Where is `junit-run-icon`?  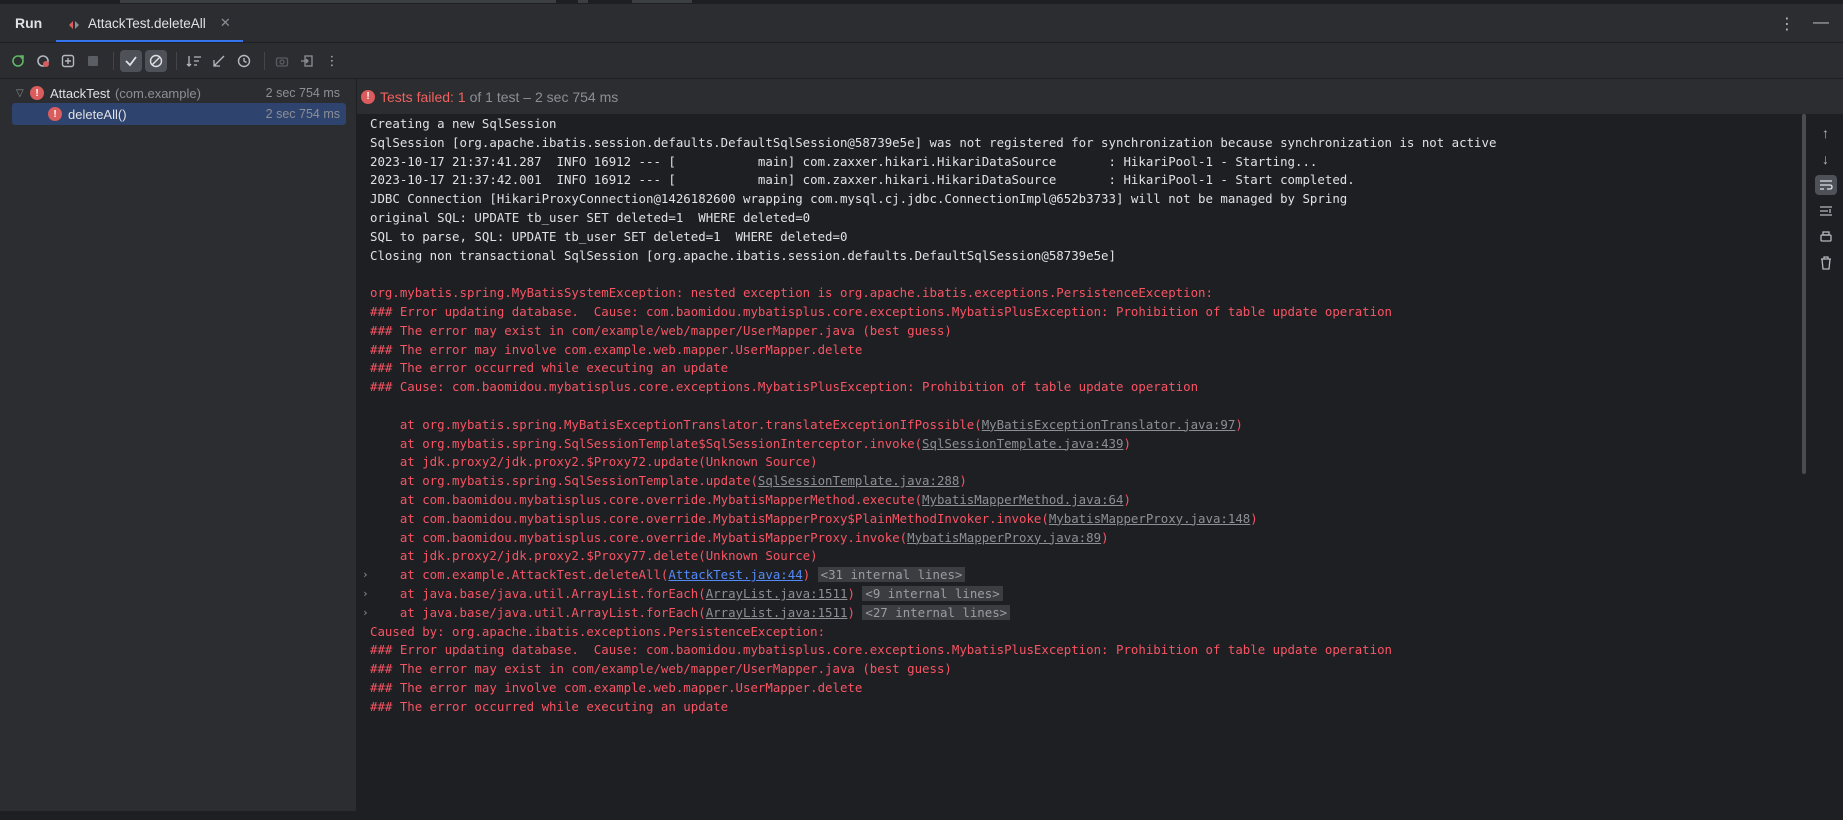
junit-run-icon is located at coordinates (74, 23).